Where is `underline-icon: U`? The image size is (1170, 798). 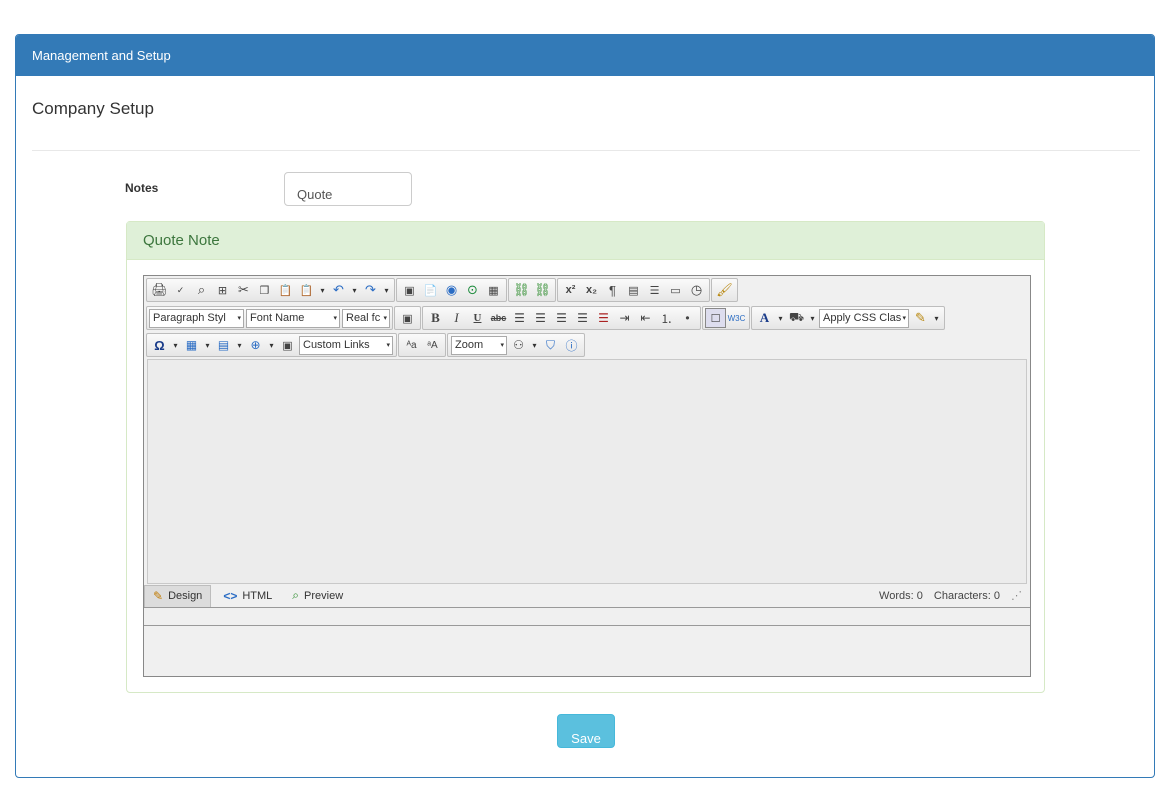 underline-icon: U is located at coordinates (477, 318).